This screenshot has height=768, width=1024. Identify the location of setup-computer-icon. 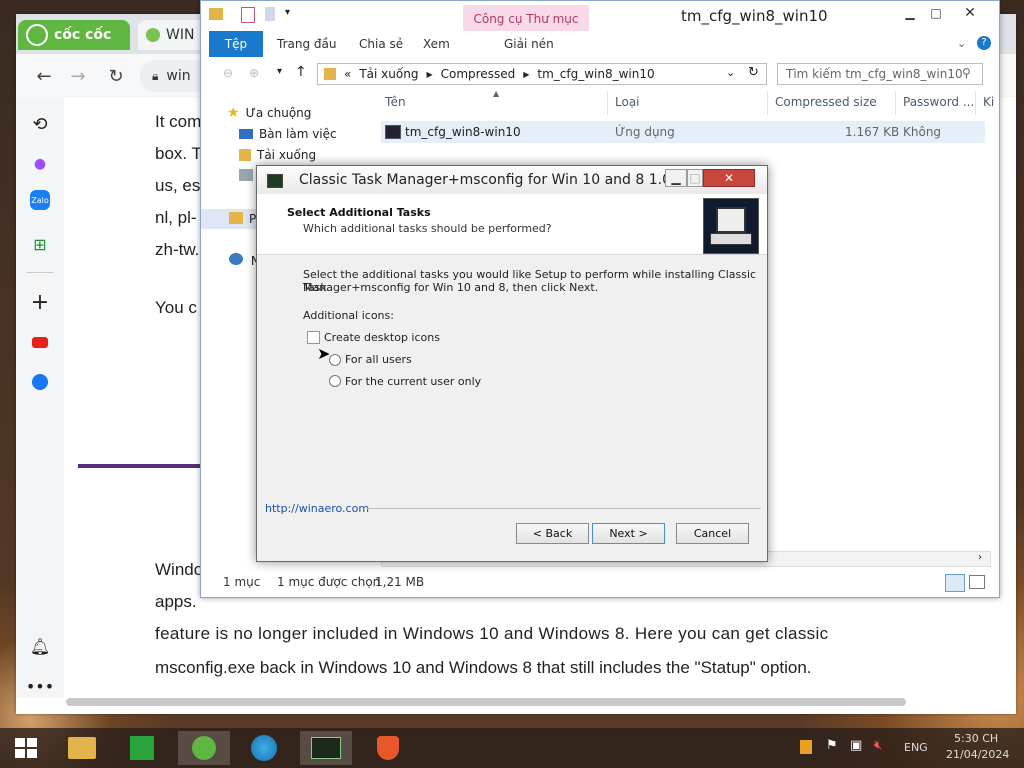
(731, 226).